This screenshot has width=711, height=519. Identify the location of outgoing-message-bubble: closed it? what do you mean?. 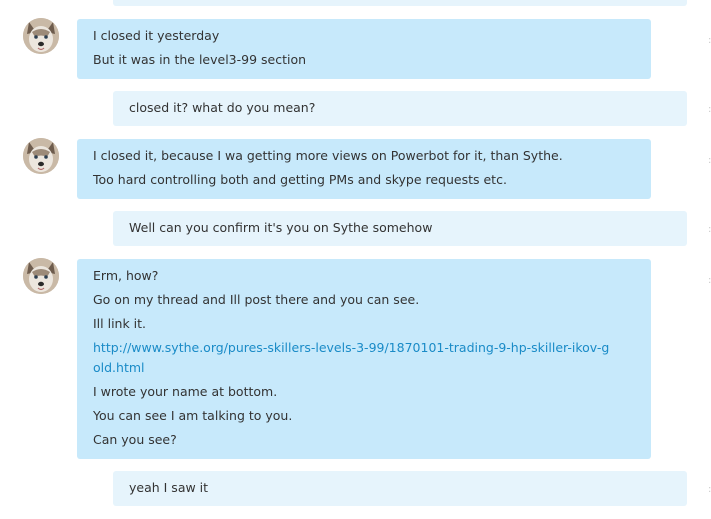
(400, 108).